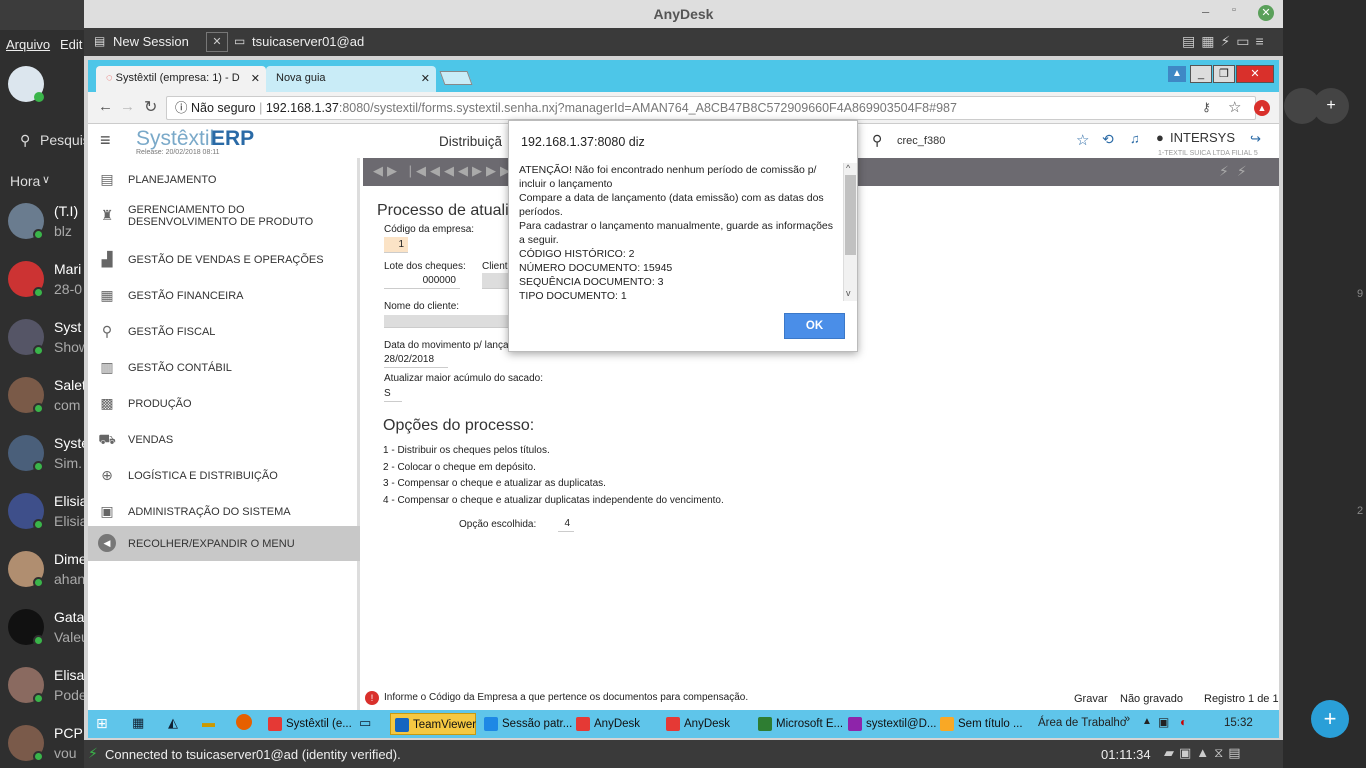  Describe the element at coordinates (365, 723) in the screenshot. I see `window-list-icon: ▭` at that location.